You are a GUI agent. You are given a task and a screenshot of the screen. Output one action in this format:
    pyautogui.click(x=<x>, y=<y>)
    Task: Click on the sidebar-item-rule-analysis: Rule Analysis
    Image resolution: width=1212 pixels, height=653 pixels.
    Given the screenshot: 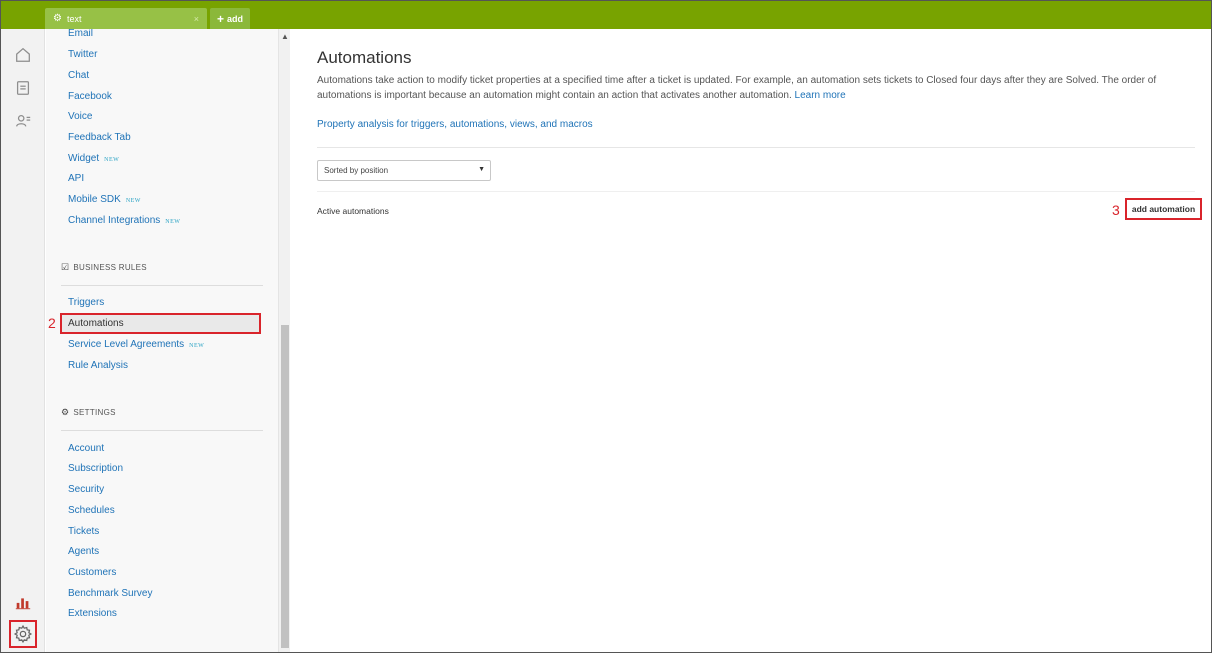 What is the action you would take?
    pyautogui.click(x=98, y=365)
    